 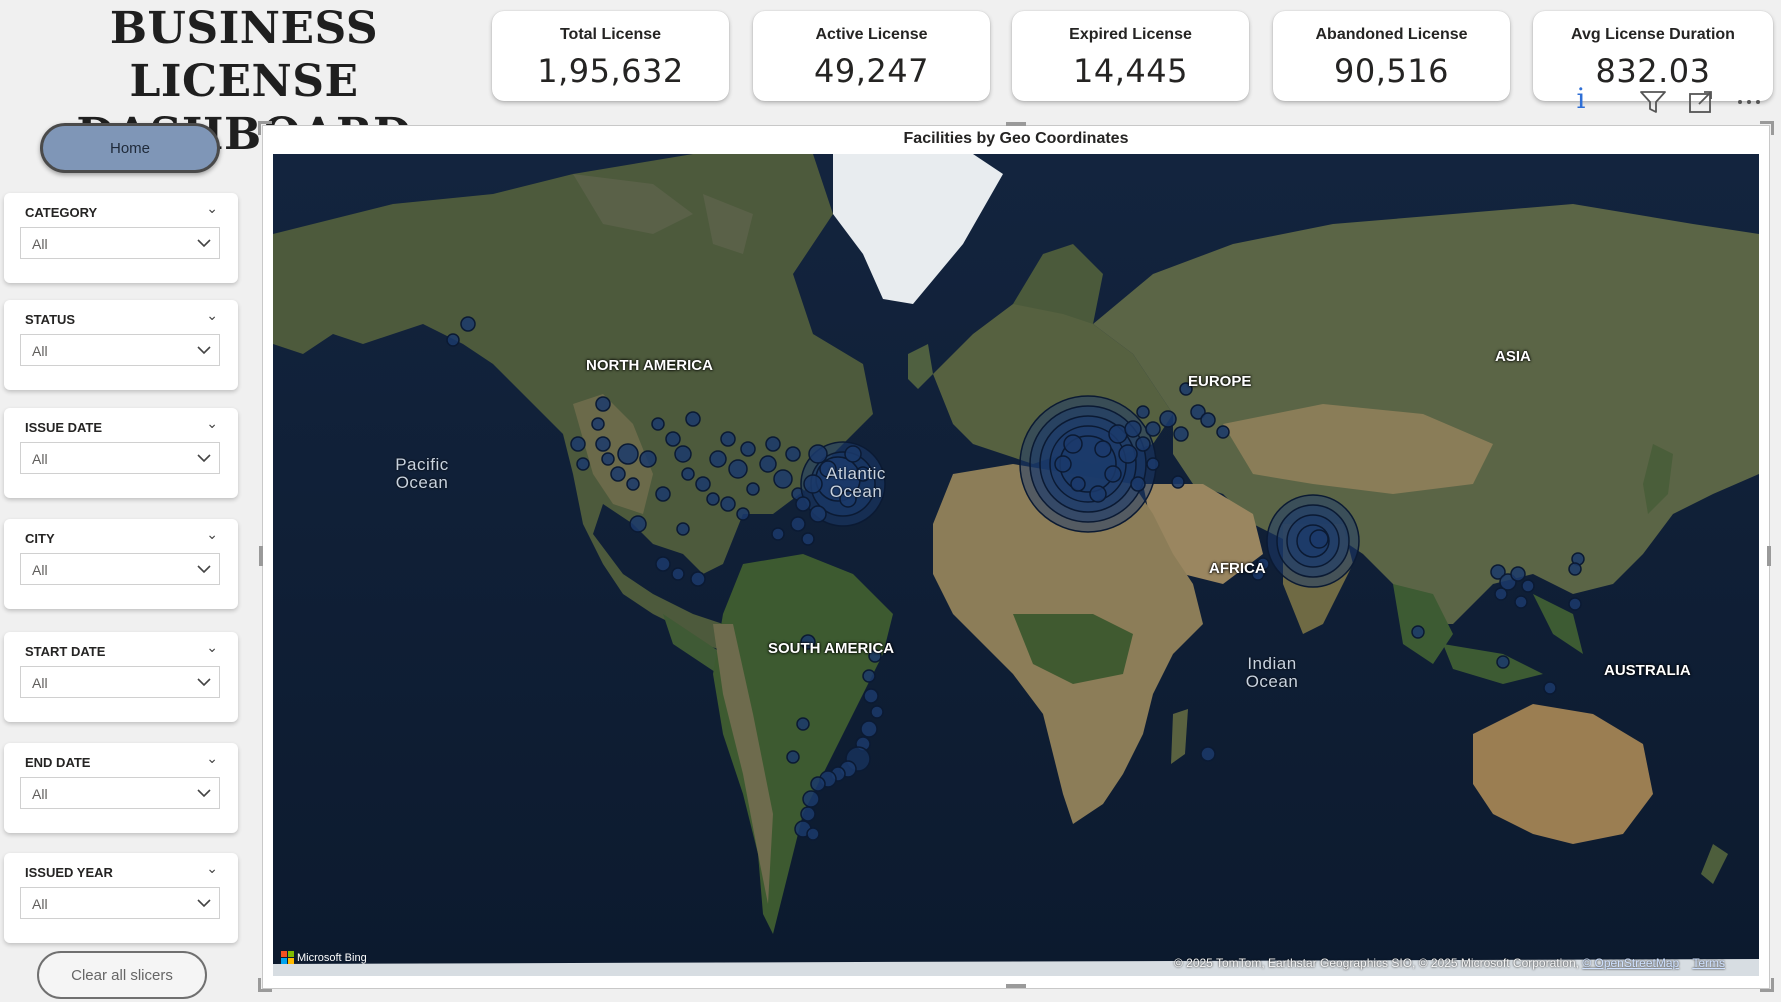 I want to click on openstreetmap-link: © OpenStreetMap, so click(x=1630, y=963).